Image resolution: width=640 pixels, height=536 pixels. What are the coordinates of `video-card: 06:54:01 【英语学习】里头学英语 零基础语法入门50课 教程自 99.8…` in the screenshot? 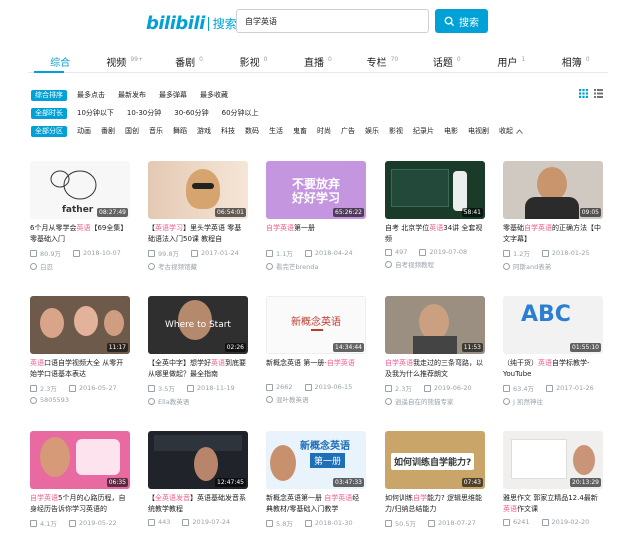 It's located at (198, 216).